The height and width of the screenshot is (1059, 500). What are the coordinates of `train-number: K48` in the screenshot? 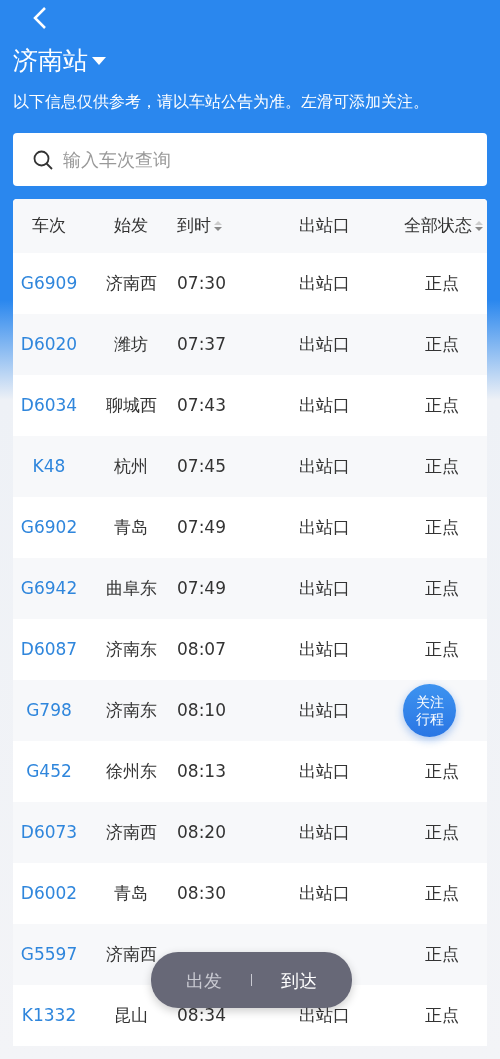 It's located at (49, 465).